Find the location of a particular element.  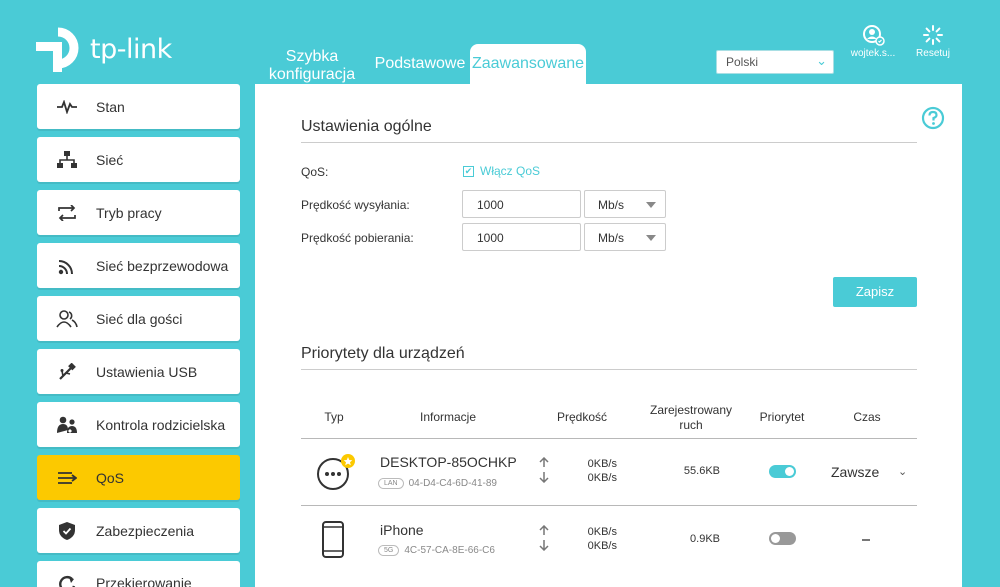

column-header-type: Typ is located at coordinates (334, 417).